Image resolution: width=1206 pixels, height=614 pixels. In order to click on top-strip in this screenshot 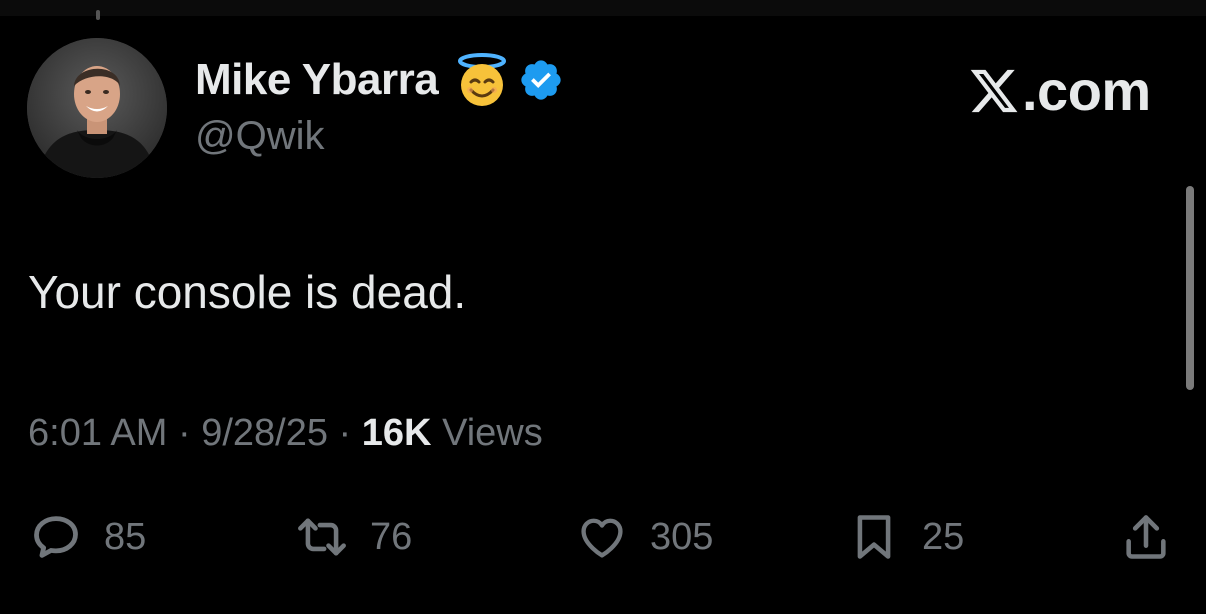, I will do `click(603, 8)`.